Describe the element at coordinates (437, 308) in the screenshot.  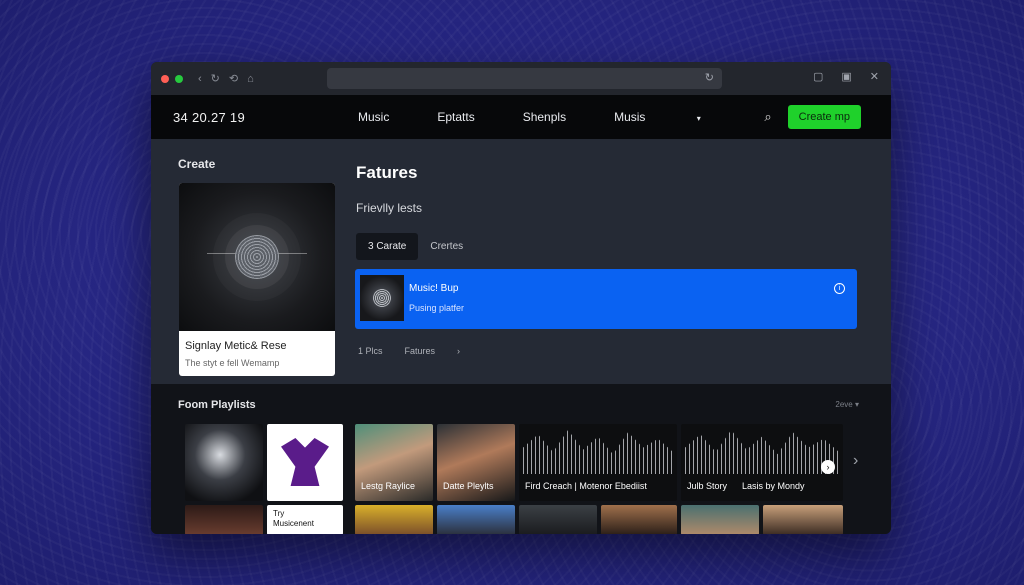
I see `player-subtitle: Pusing platfer` at that location.